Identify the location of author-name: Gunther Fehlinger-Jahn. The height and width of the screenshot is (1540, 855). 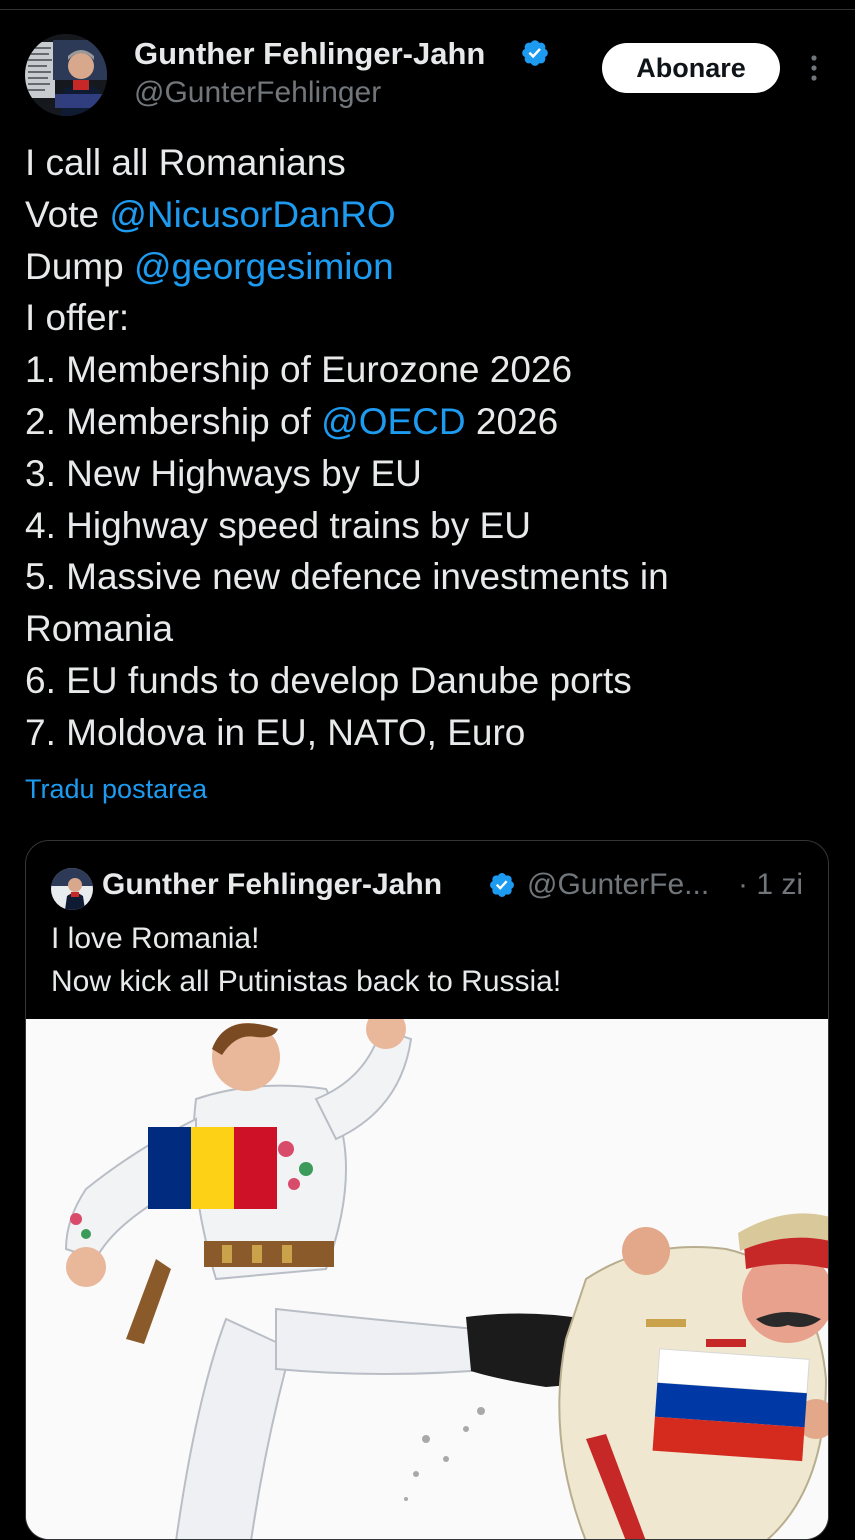
(309, 54).